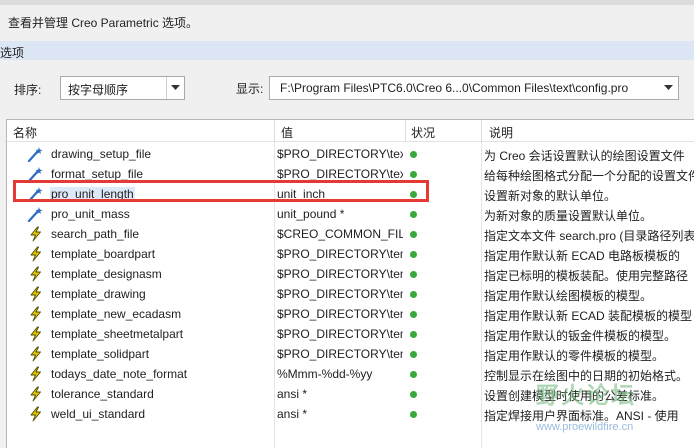  What do you see at coordinates (550, 196) in the screenshot?
I see `option-description: 设置新对象的默认单位。` at bounding box center [550, 196].